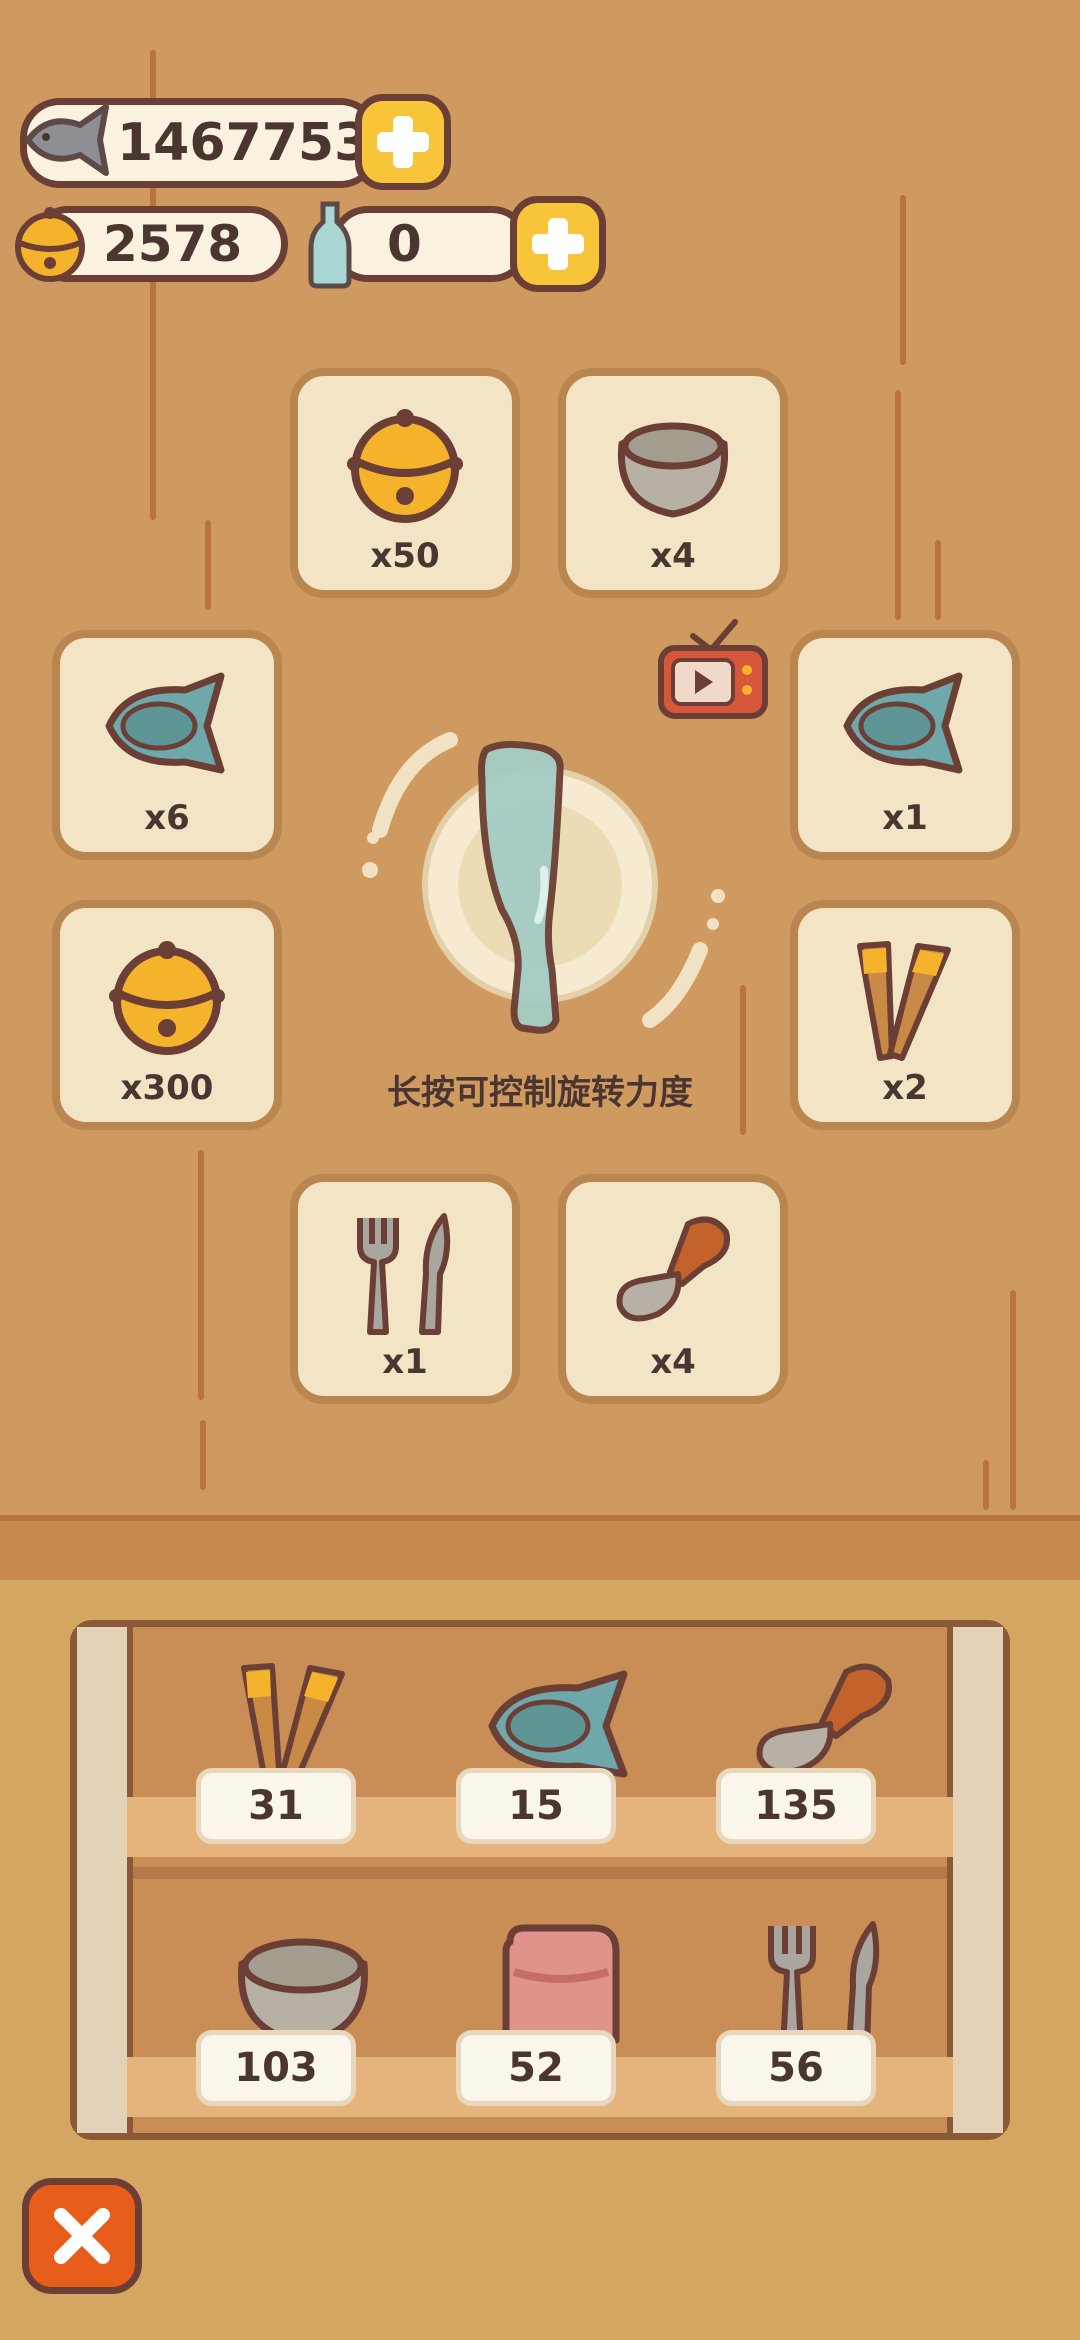 The image size is (1080, 2340). What do you see at coordinates (540, 1093) in the screenshot?
I see `spin-hint-text: 长按可控制旋转力度` at bounding box center [540, 1093].